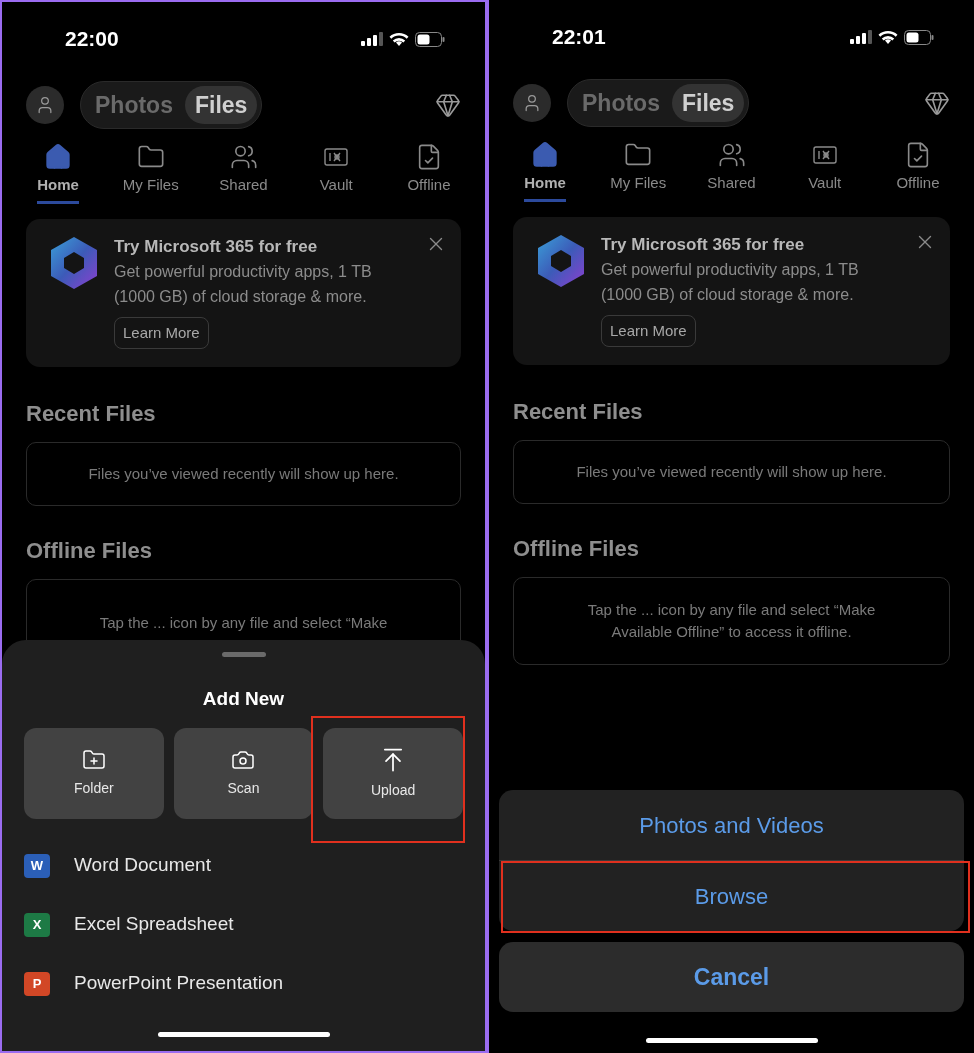  I want to click on status-time: 22:00, so click(92, 39).